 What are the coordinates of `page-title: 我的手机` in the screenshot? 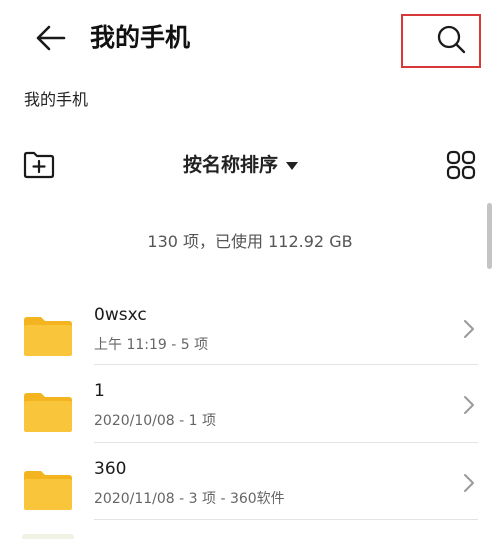 It's located at (140, 37).